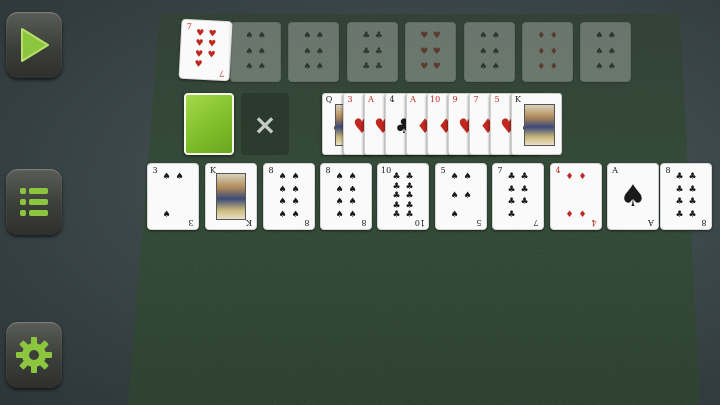 The image size is (720, 405). I want to click on suit-pips: ♣ ♣ ♣ ♣ ♣ ♣, so click(372, 52).